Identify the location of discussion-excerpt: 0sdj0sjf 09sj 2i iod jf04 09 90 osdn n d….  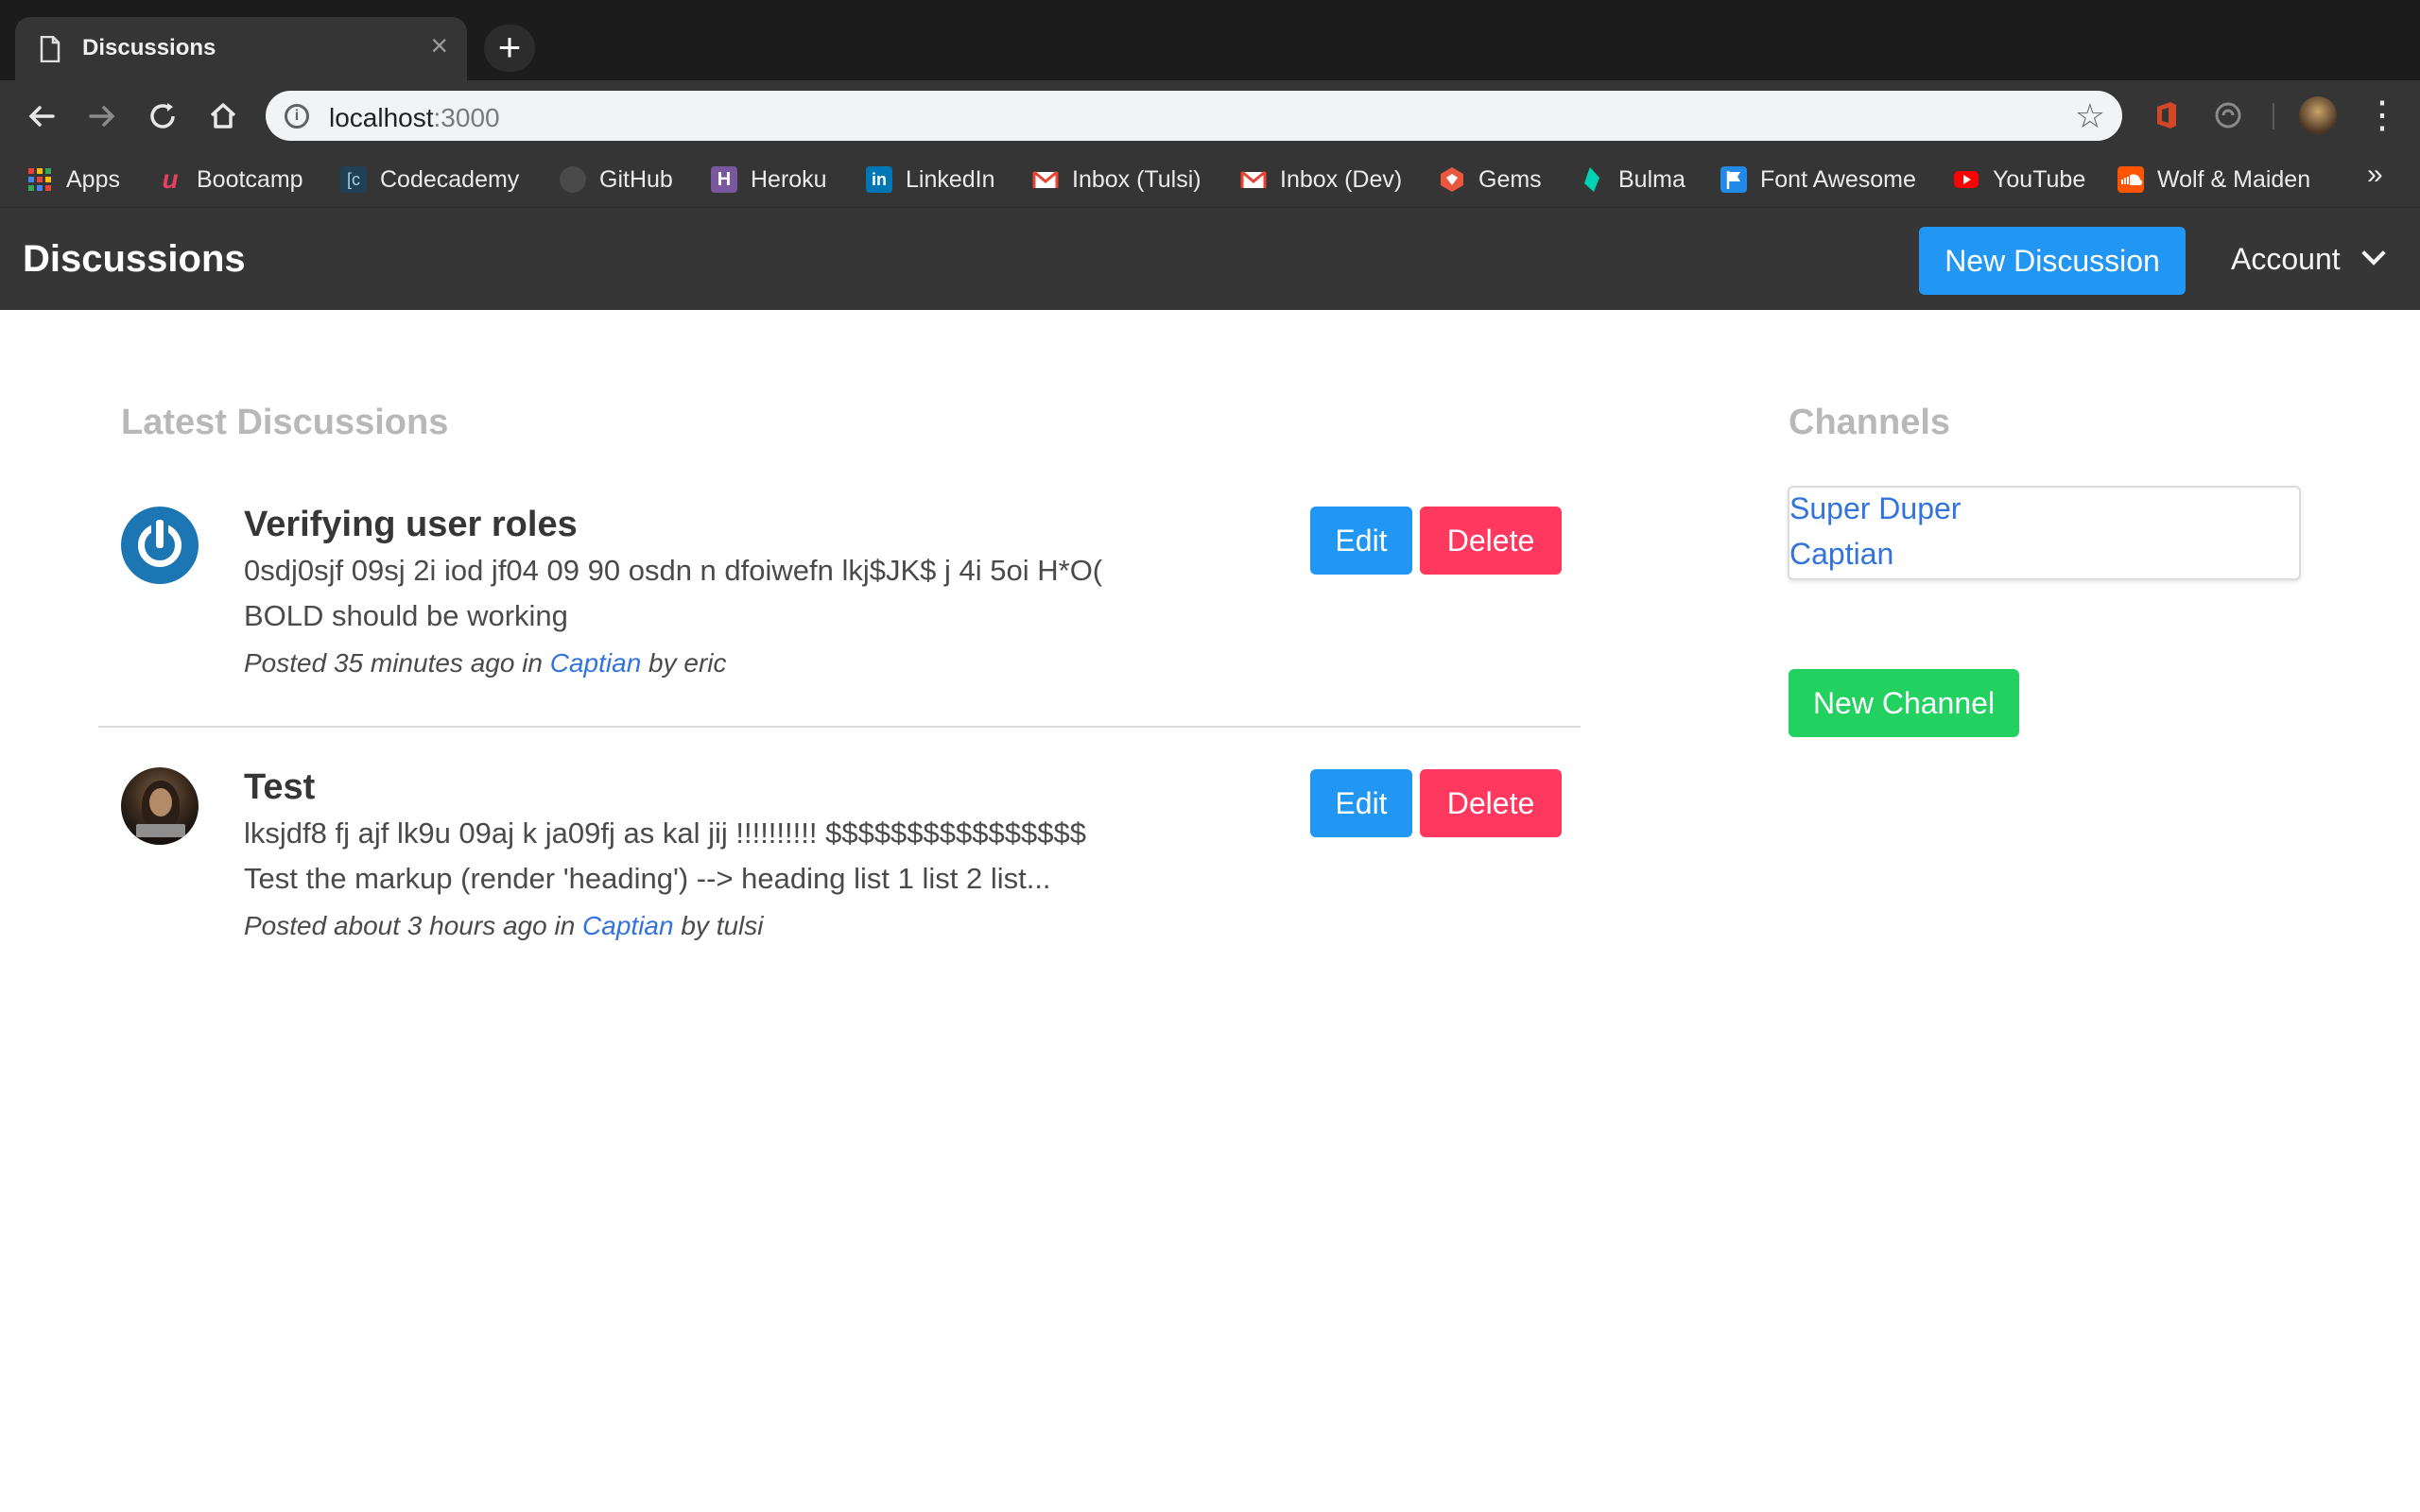
(811, 593).